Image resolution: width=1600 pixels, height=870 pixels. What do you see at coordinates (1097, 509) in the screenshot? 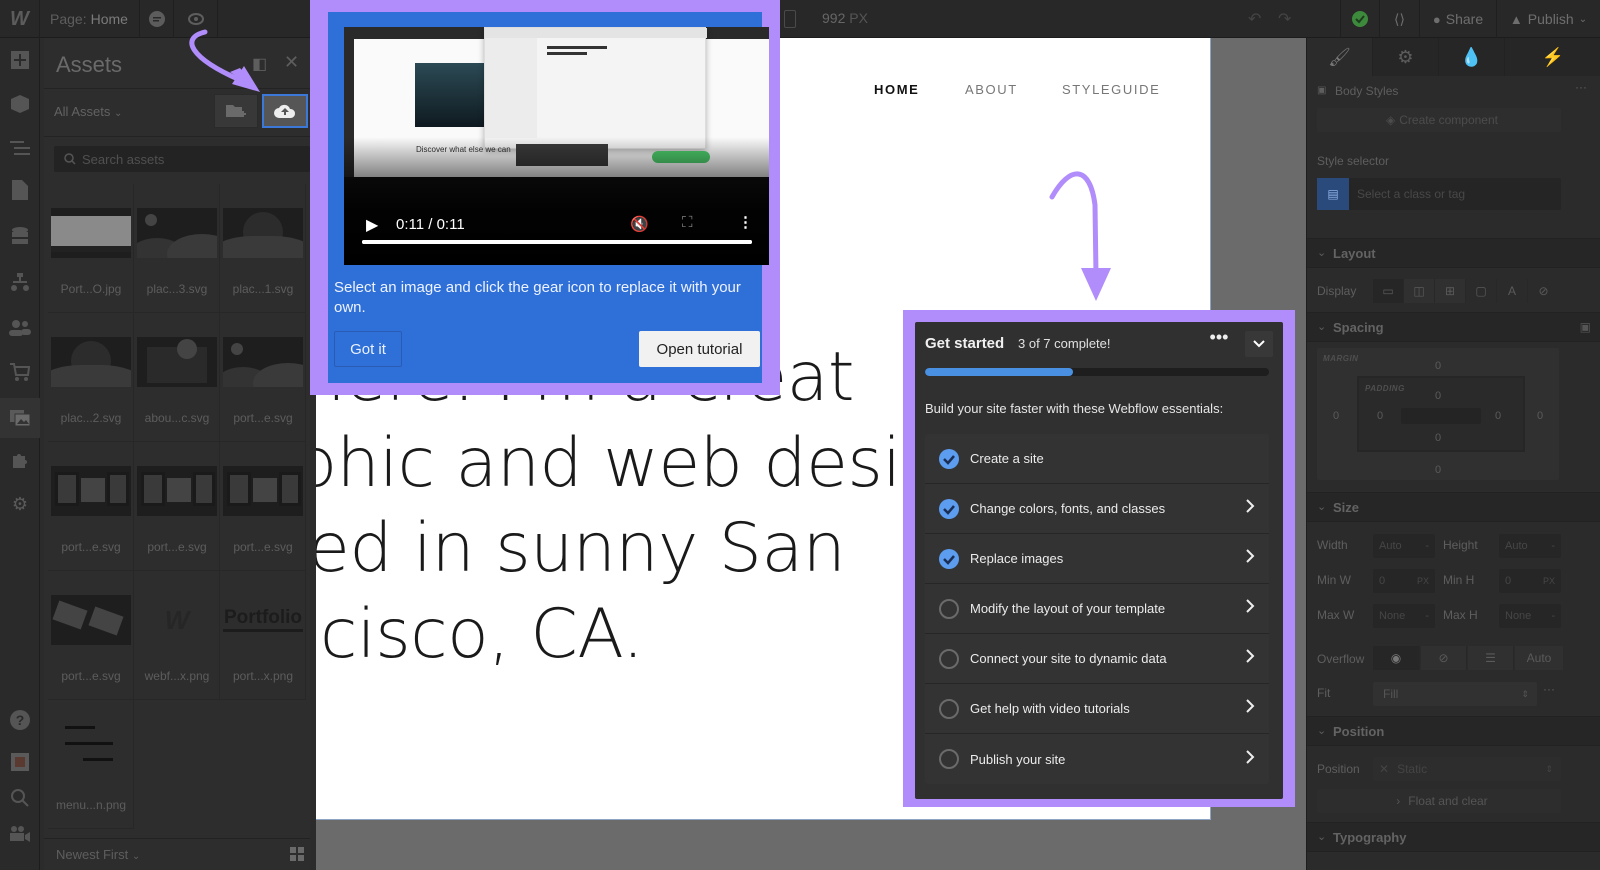
I see `checklist-item: Change colors, fonts, and classes` at bounding box center [1097, 509].